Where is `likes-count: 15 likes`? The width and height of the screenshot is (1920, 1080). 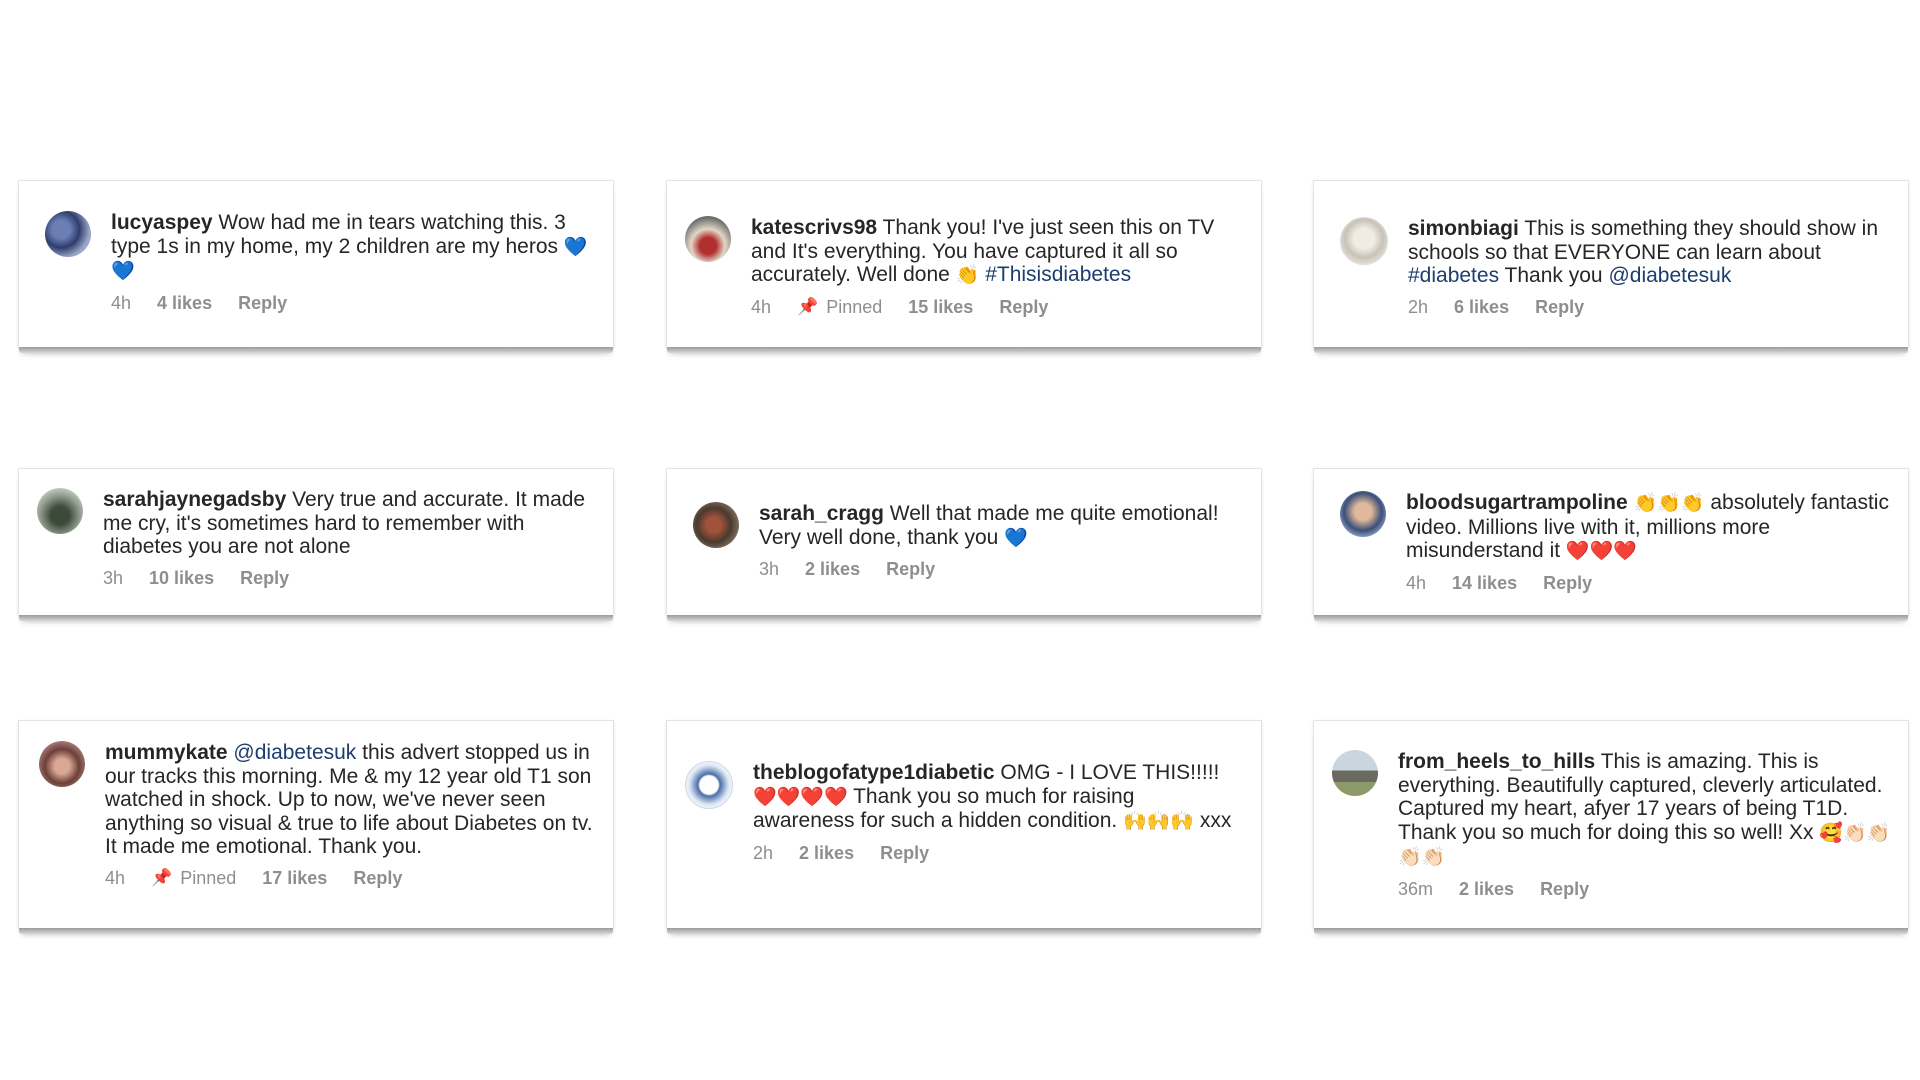
likes-count: 15 likes is located at coordinates (940, 307).